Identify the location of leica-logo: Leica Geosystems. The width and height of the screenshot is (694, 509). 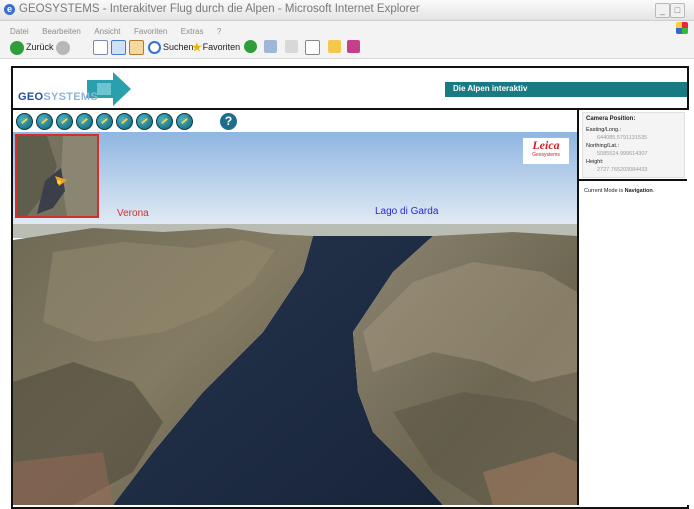
(546, 151).